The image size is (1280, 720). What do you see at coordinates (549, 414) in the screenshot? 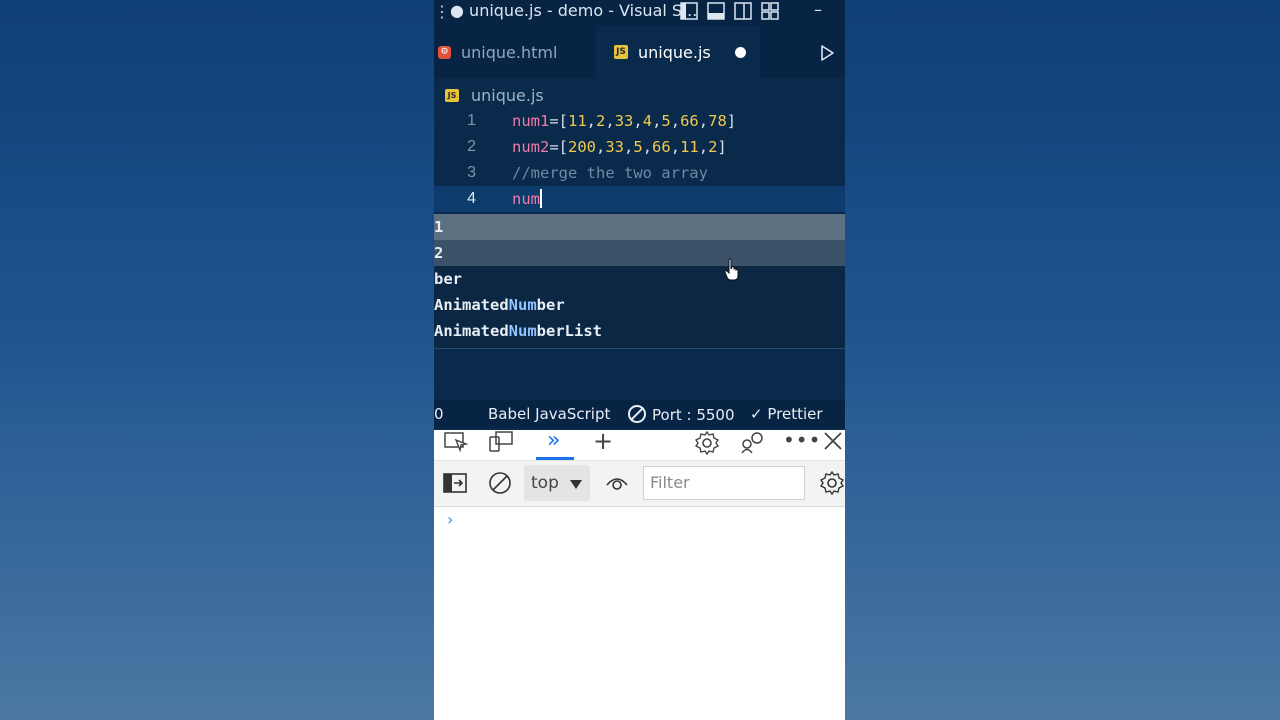
I see `language-mode: Babel JavaScript` at bounding box center [549, 414].